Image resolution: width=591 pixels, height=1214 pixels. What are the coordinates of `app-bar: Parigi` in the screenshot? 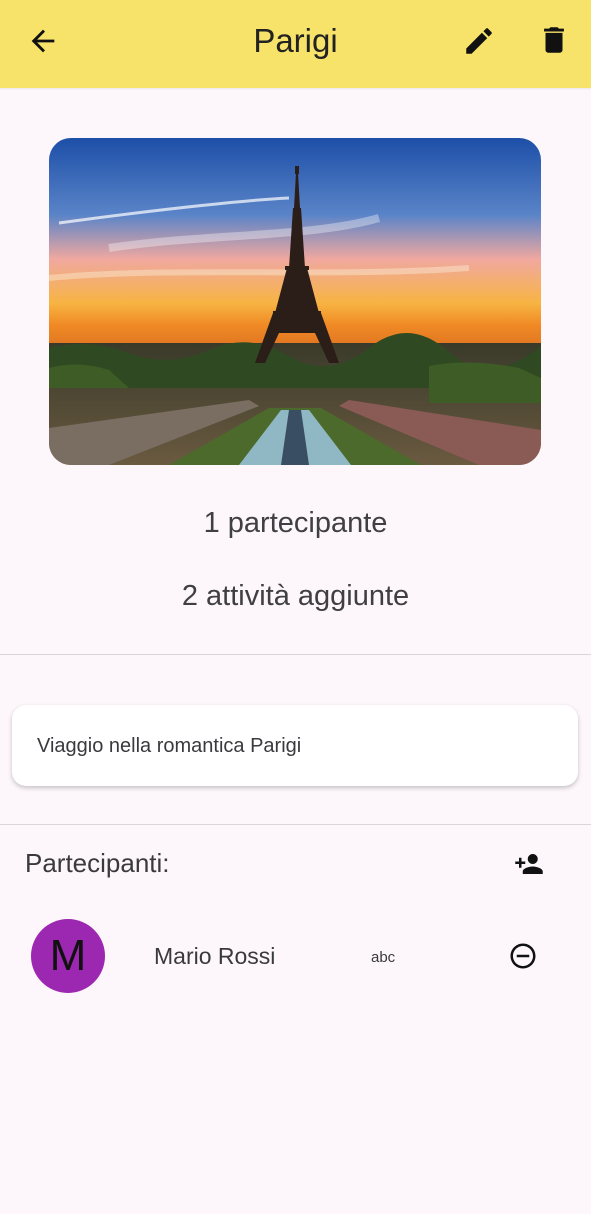 It's located at (295, 44).